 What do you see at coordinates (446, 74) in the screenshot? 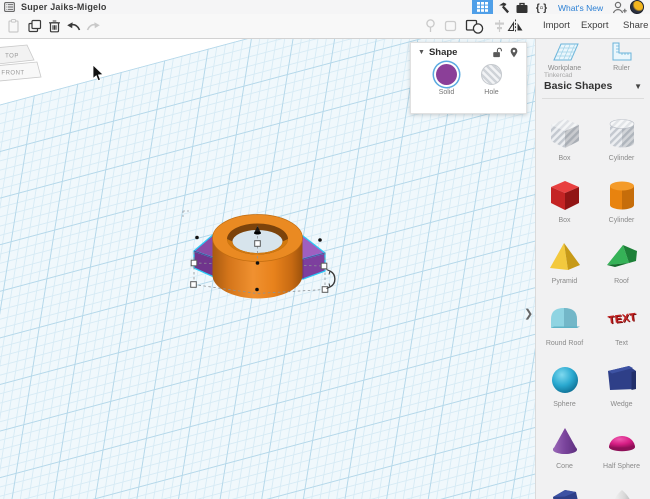
I see `solid-swatch` at bounding box center [446, 74].